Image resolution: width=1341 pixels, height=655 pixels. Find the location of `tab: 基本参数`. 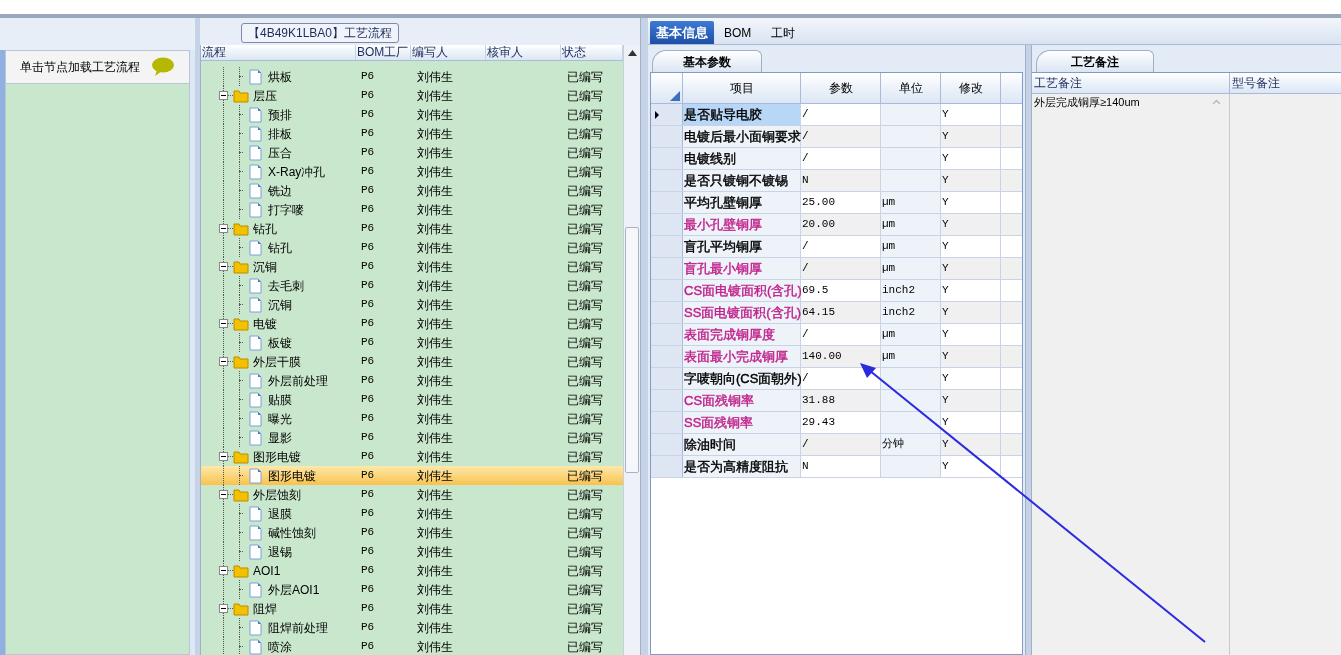

tab: 基本参数 is located at coordinates (707, 61).